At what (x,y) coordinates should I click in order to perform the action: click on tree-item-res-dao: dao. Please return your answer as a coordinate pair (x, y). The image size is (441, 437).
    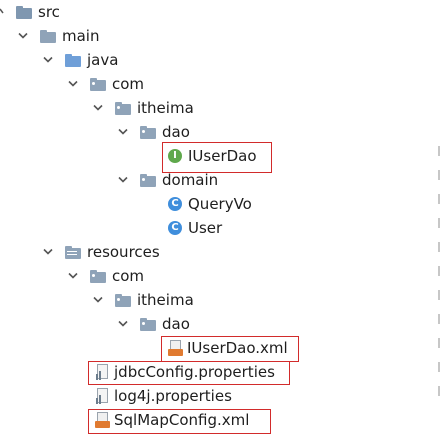
    Looking at the image, I should click on (154, 324).